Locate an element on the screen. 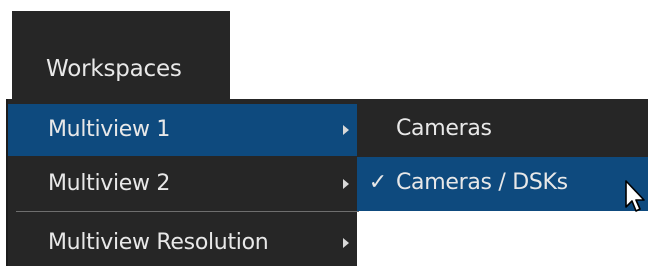 The height and width of the screenshot is (266, 648). menu-item-label: Multiview 1 is located at coordinates (109, 129).